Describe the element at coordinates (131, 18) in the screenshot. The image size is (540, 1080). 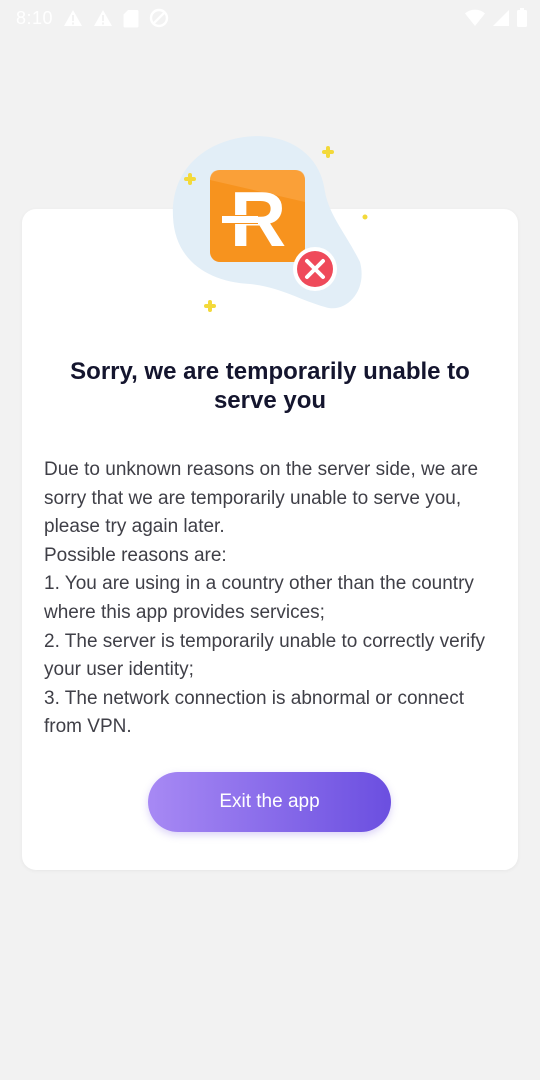
I see `sd-card-icon` at that location.